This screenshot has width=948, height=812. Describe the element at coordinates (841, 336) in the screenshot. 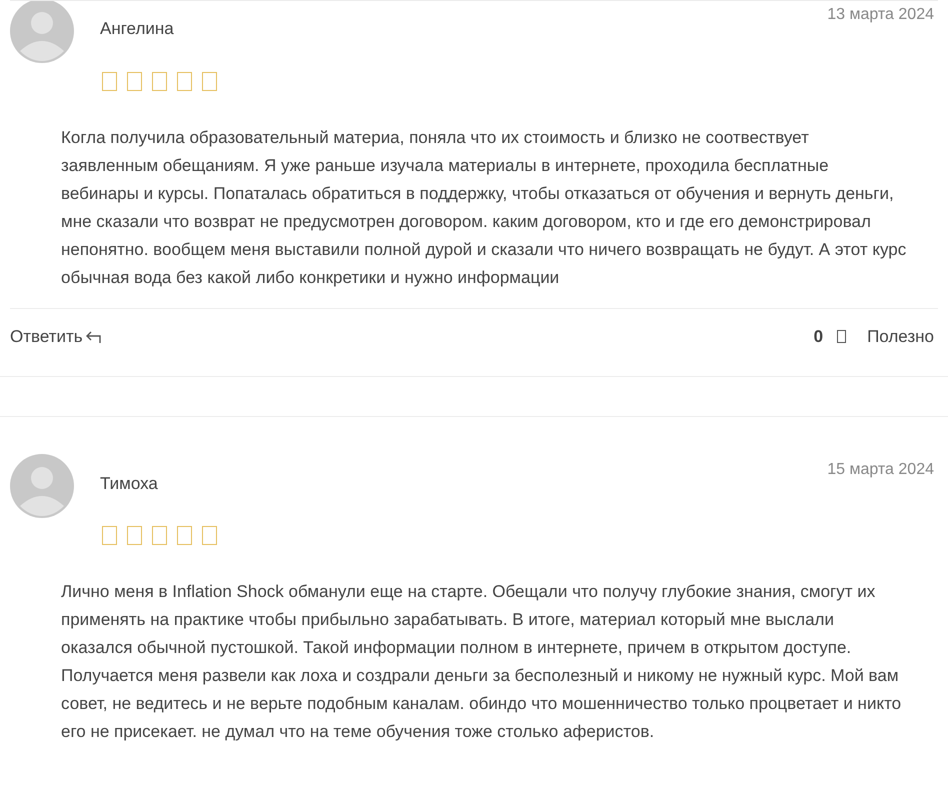

I see `placeholder-glyph-icon` at that location.